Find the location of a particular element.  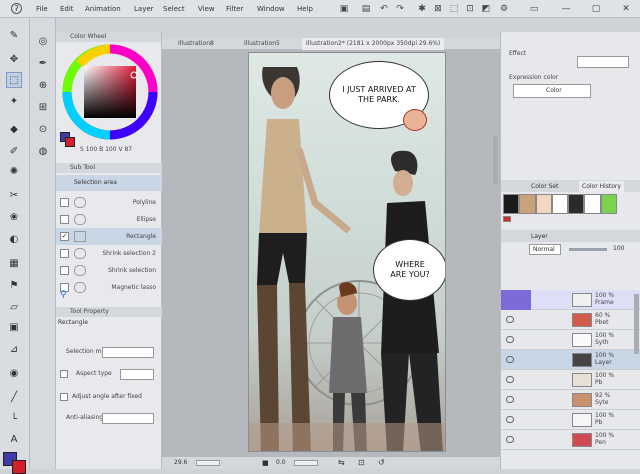

snap-icon: ⚙ is located at coordinates (504, 9).